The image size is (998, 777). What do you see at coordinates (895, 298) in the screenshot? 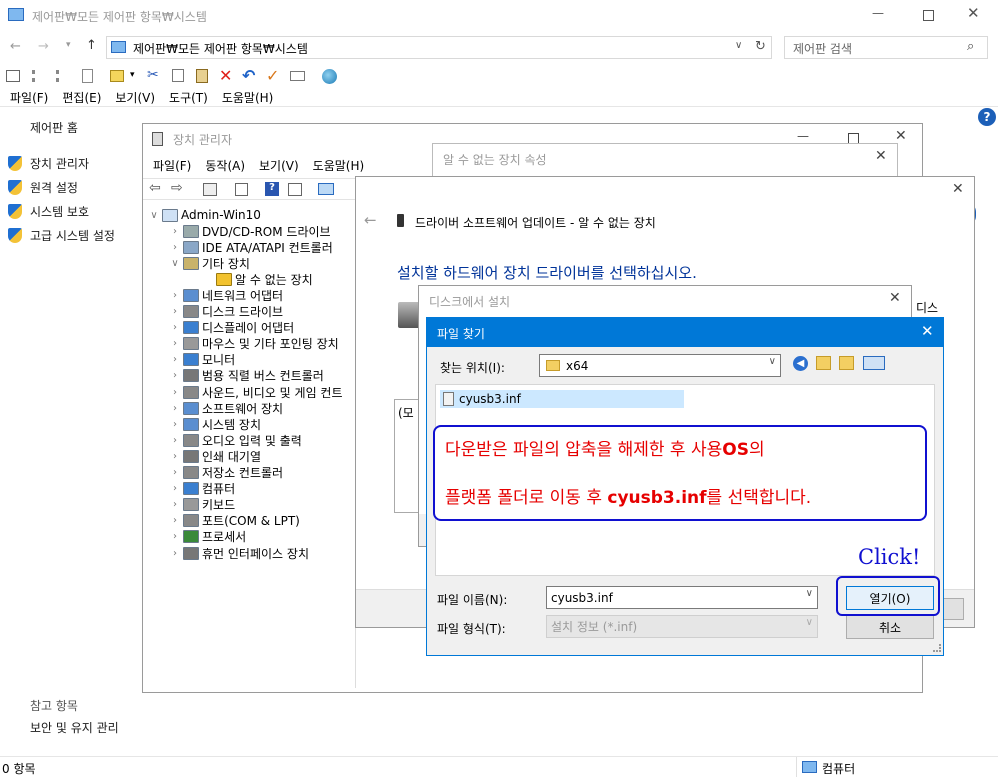
I see `install-disk-close-button: ✕` at bounding box center [895, 298].